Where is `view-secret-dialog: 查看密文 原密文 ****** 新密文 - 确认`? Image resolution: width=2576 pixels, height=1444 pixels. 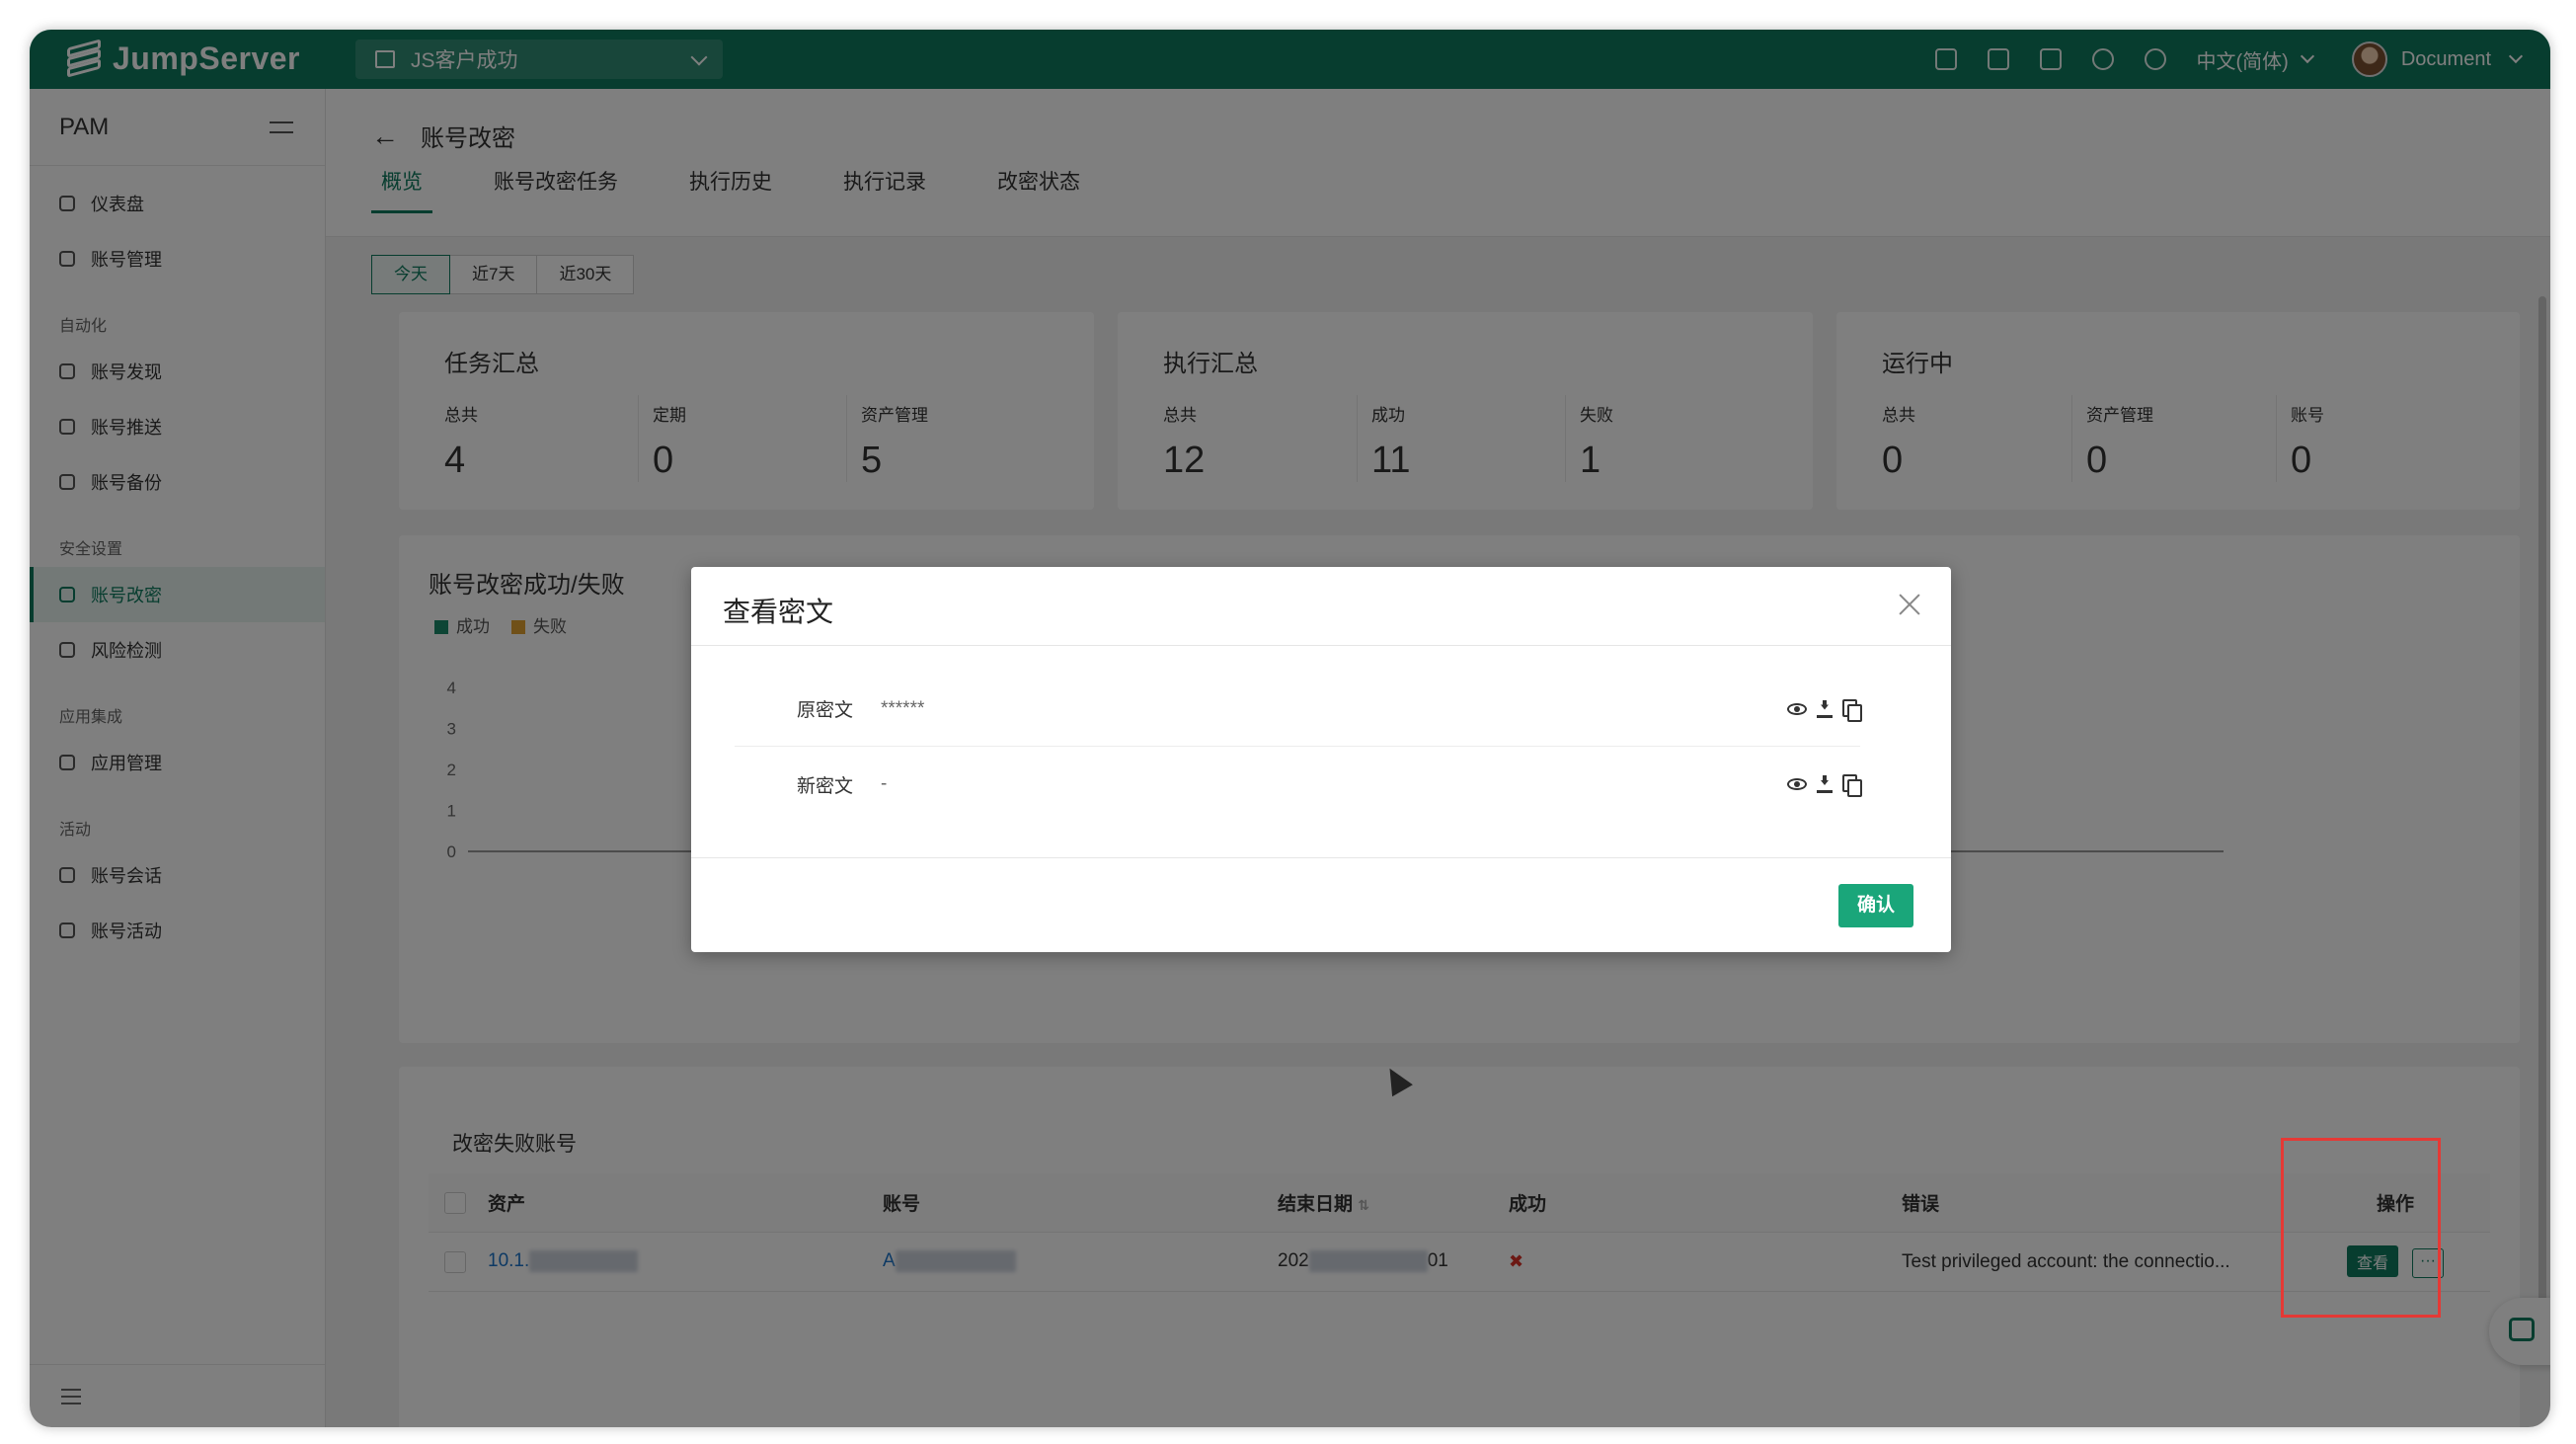
view-secret-dialog: 查看密文 原密文 ****** 新密文 - 确认 is located at coordinates (1321, 759).